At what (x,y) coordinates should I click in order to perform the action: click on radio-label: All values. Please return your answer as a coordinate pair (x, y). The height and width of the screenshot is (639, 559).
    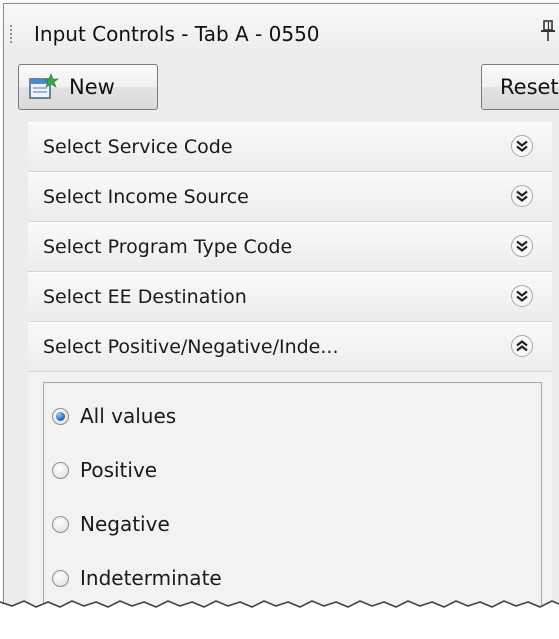
    Looking at the image, I should click on (128, 416).